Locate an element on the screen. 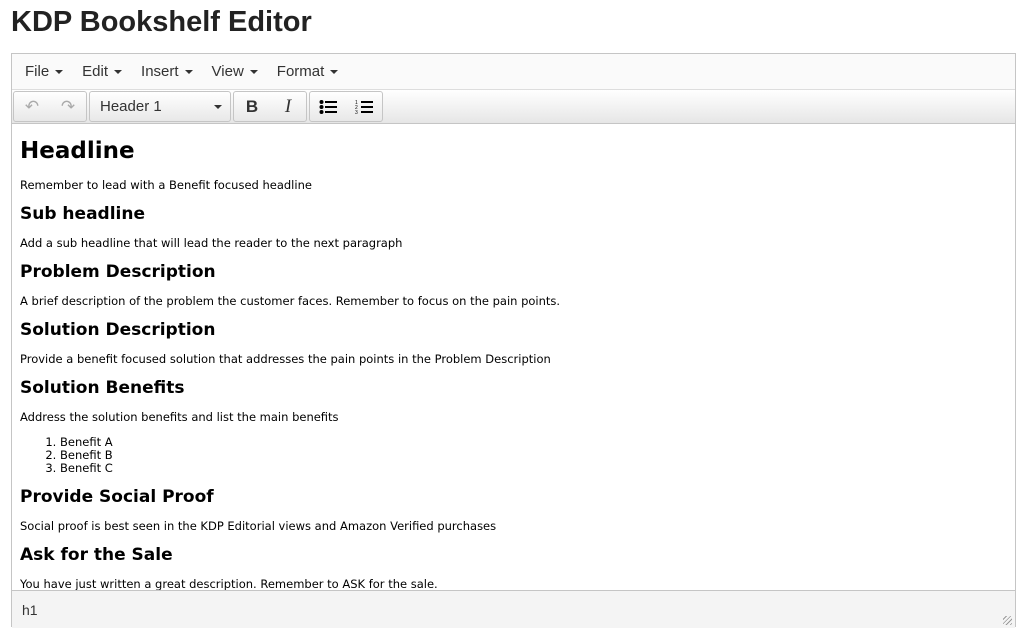 This screenshot has width=1024, height=633. redo-button: ↷ is located at coordinates (68, 106).